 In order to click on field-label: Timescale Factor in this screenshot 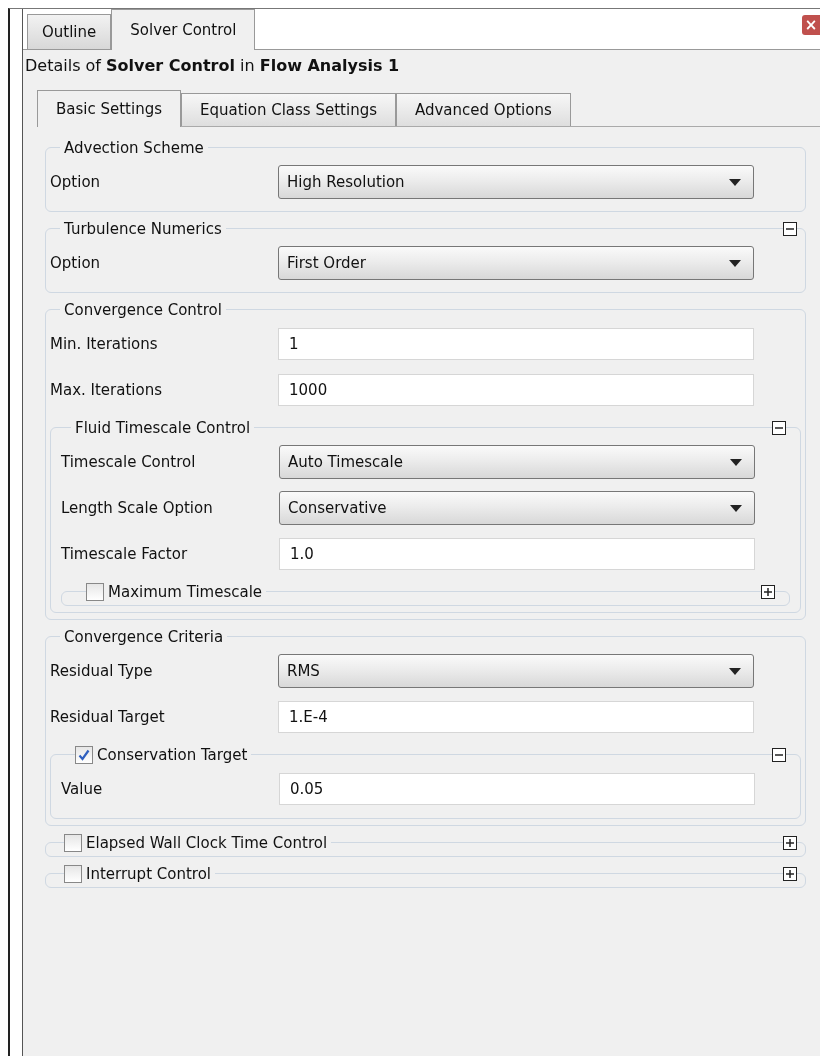, I will do `click(125, 554)`.